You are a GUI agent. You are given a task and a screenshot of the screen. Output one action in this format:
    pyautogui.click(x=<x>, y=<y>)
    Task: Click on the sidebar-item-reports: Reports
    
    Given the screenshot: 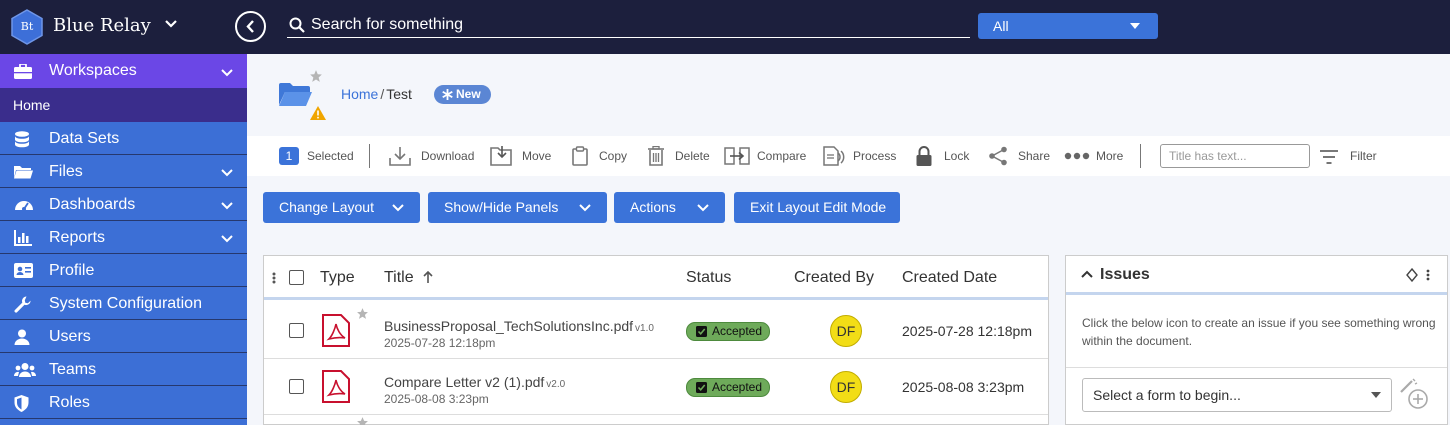 What is the action you would take?
    pyautogui.click(x=123, y=238)
    